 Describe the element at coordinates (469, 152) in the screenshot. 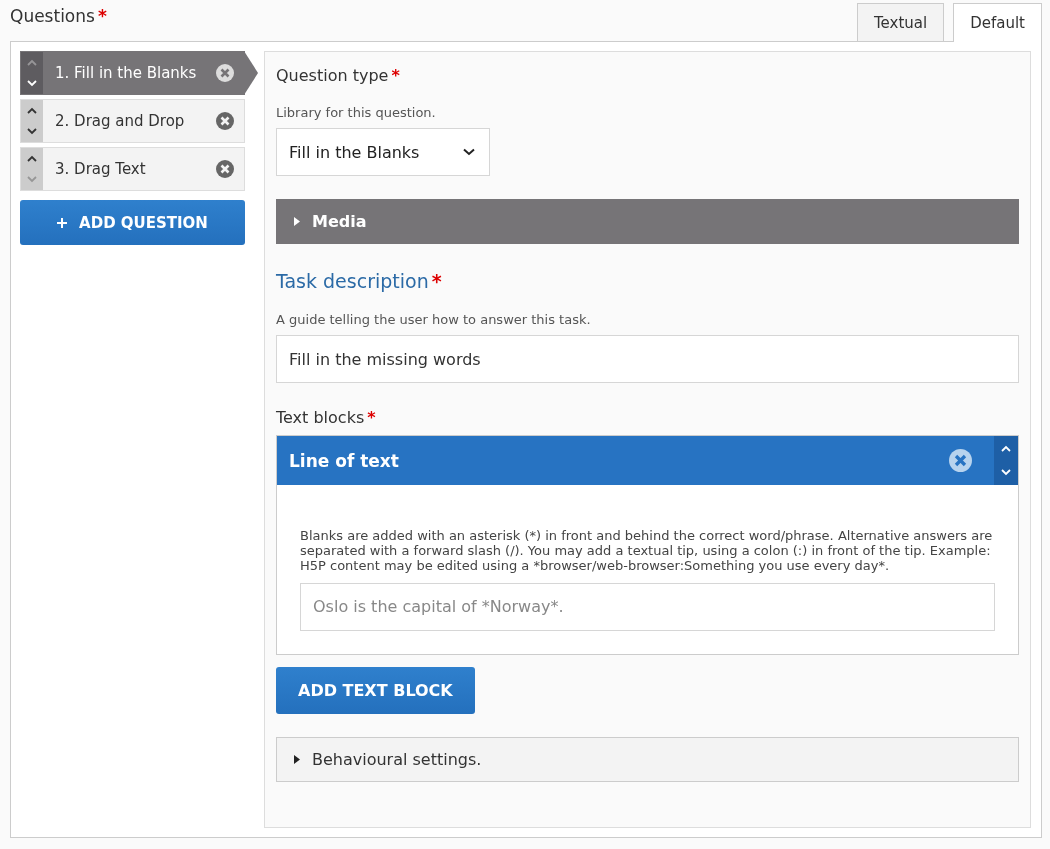

I see `chevron-down-icon` at that location.